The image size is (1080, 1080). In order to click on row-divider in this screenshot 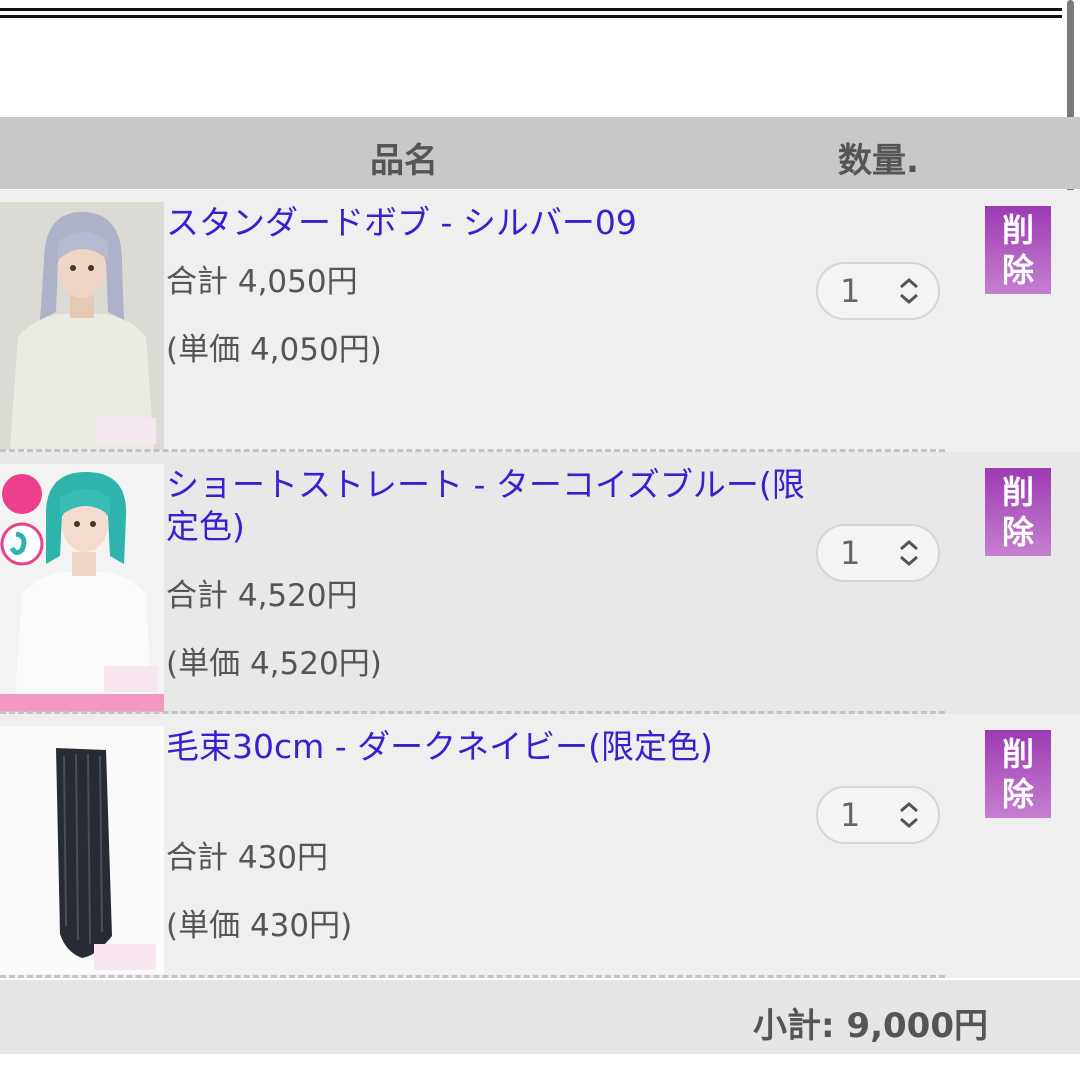, I will do `click(472, 976)`.